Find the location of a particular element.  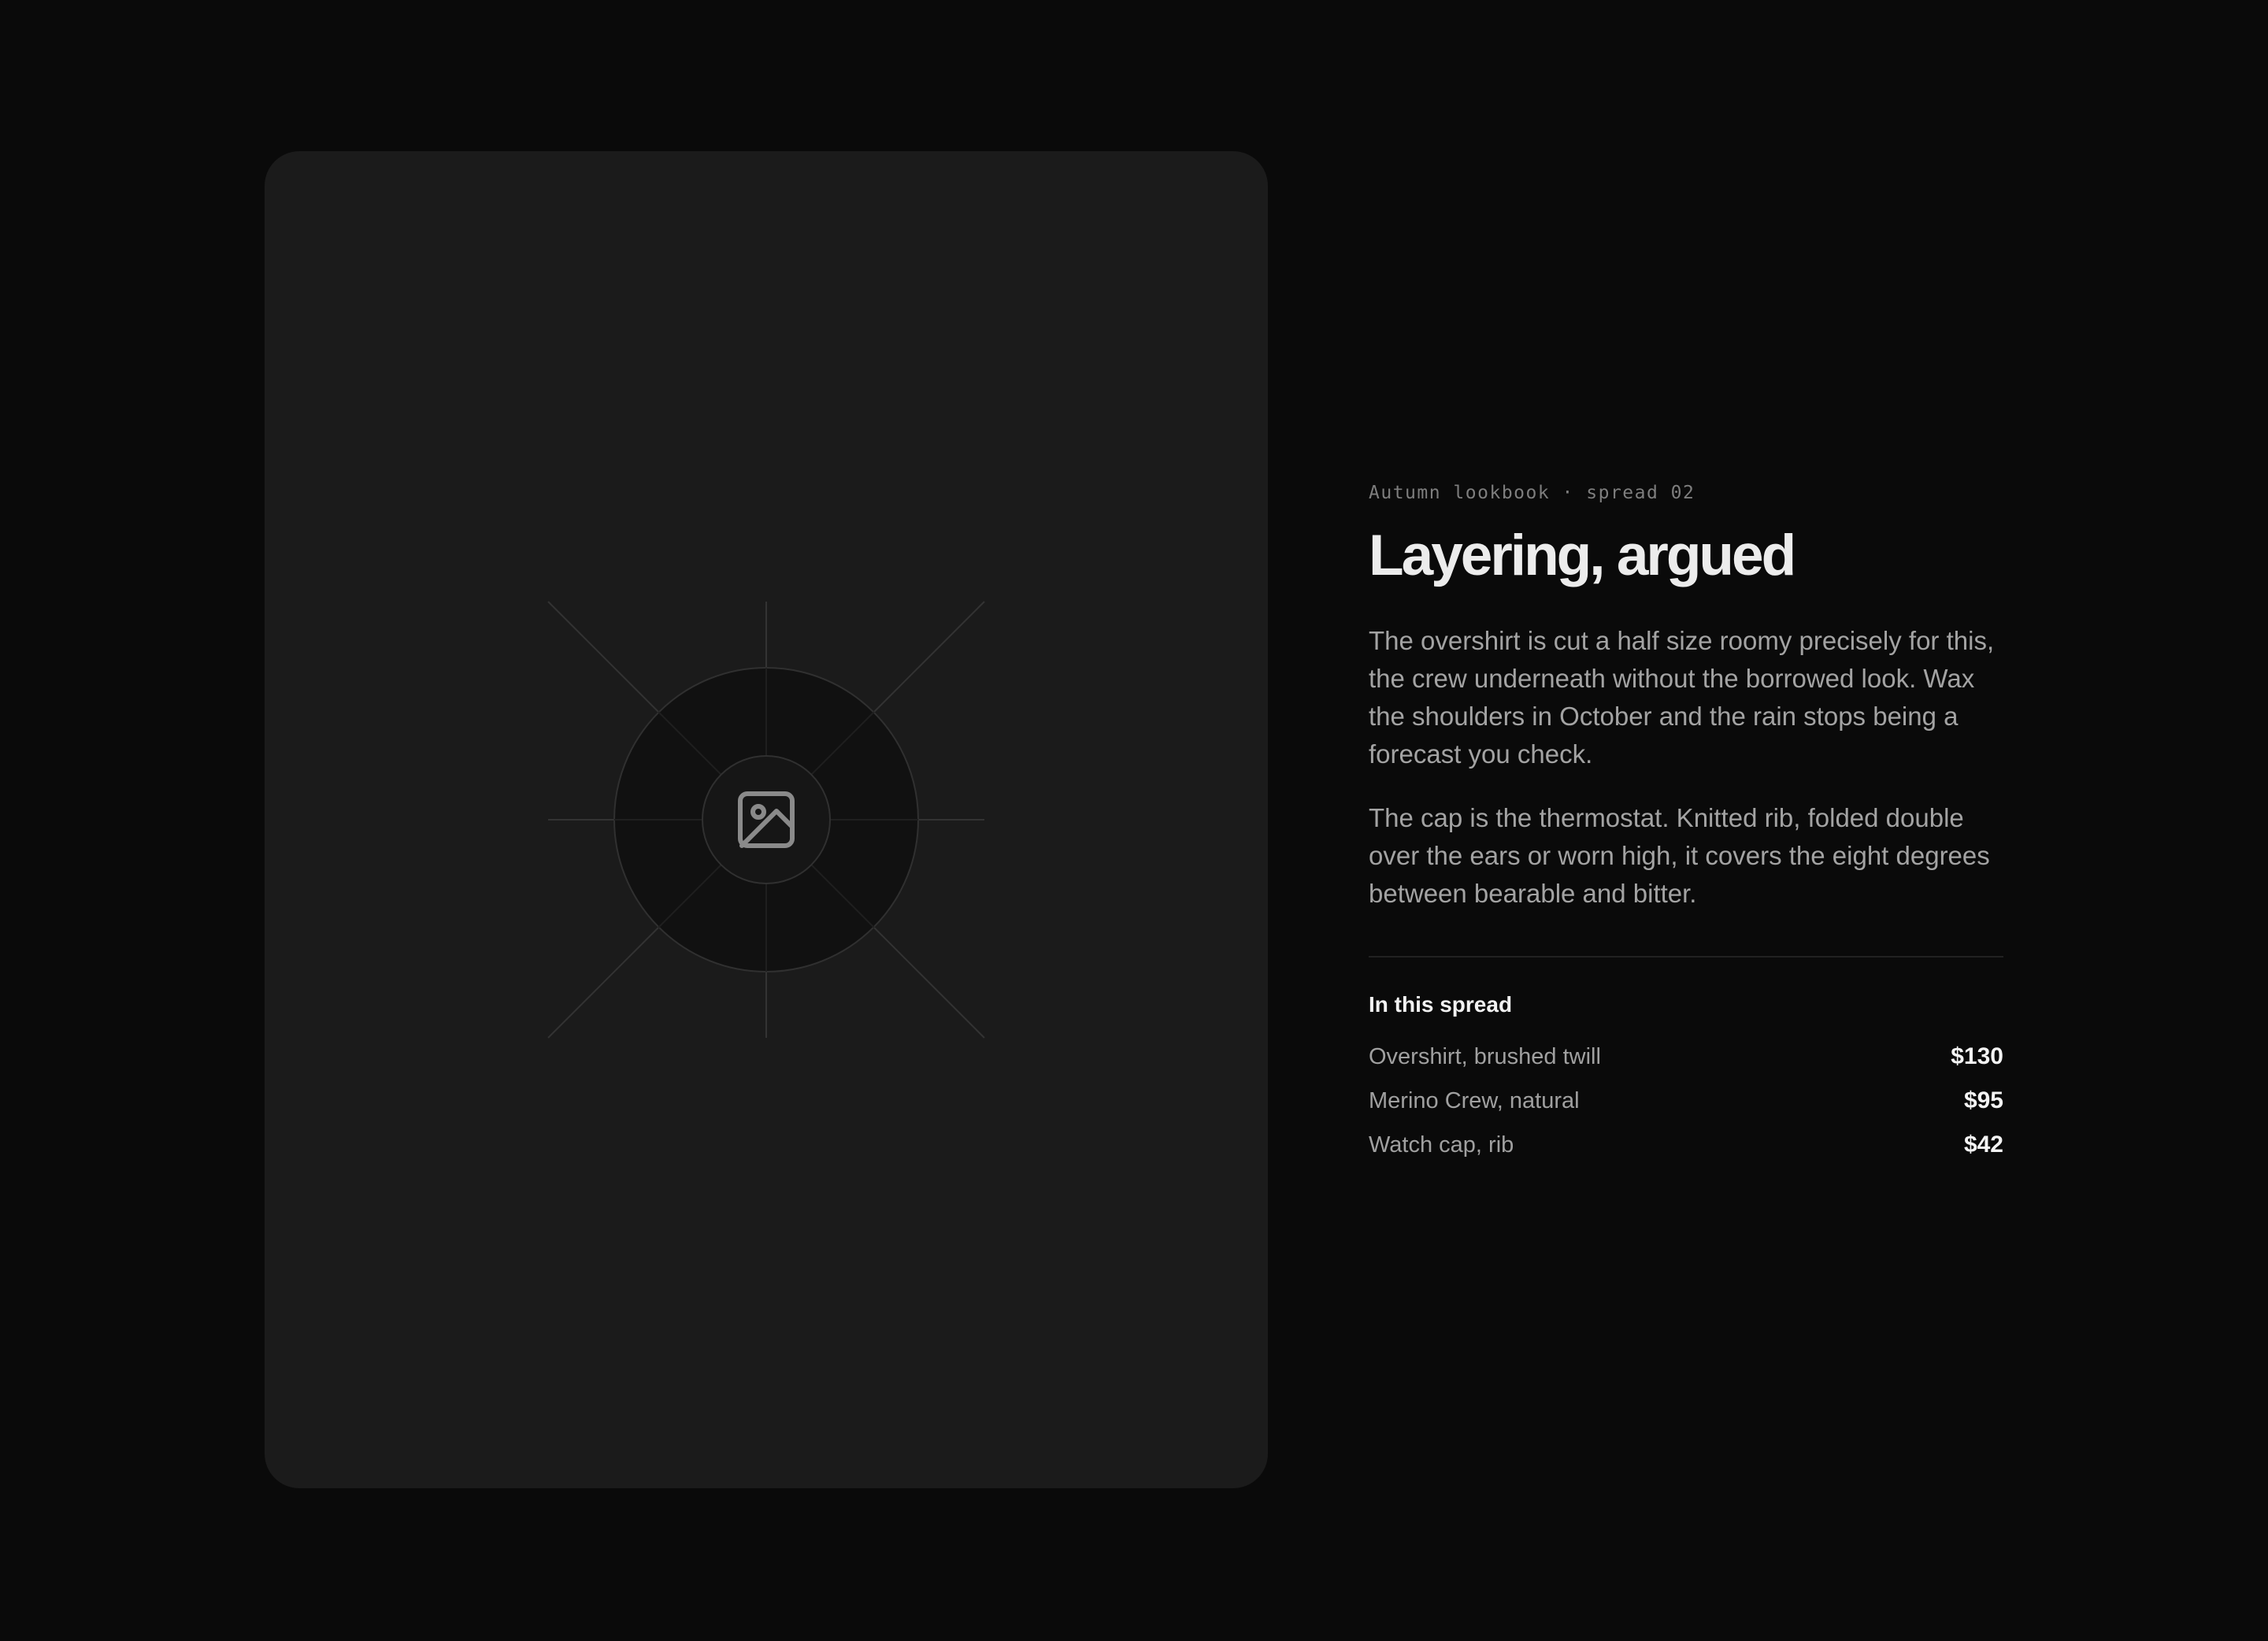

item-name: Merino Crew, natural is located at coordinates (1474, 1100).